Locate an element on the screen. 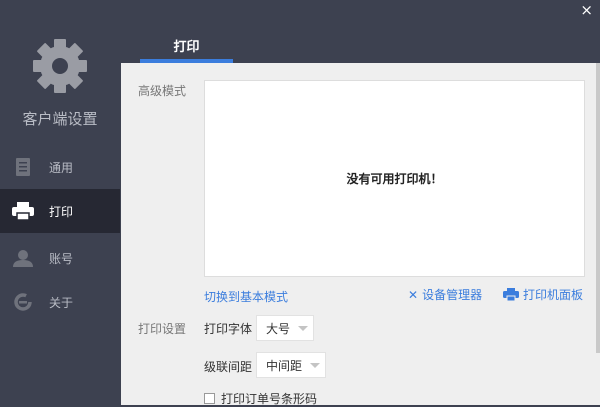 Image resolution: width=600 pixels, height=407 pixels. gear-icon is located at coordinates (60, 66).